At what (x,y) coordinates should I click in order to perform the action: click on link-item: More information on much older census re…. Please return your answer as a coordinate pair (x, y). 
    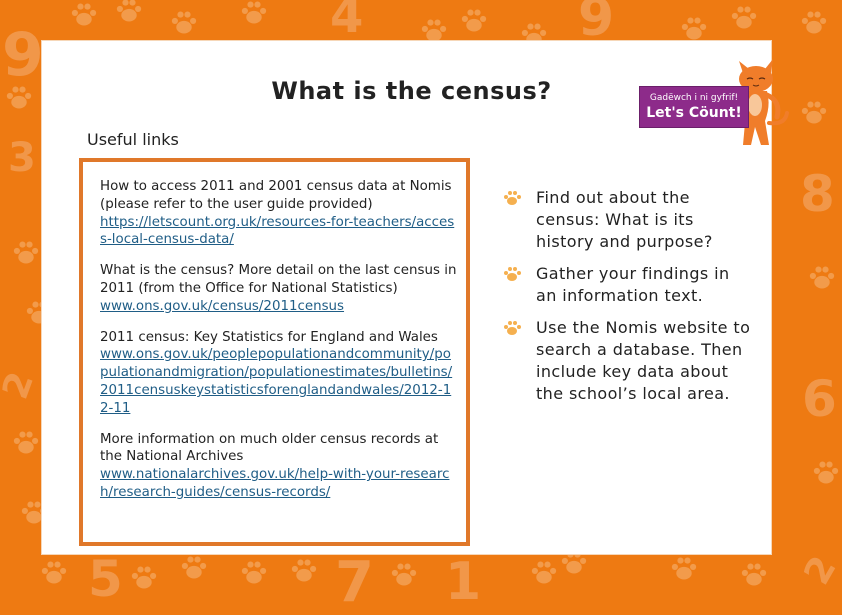
    Looking at the image, I should click on (279, 466).